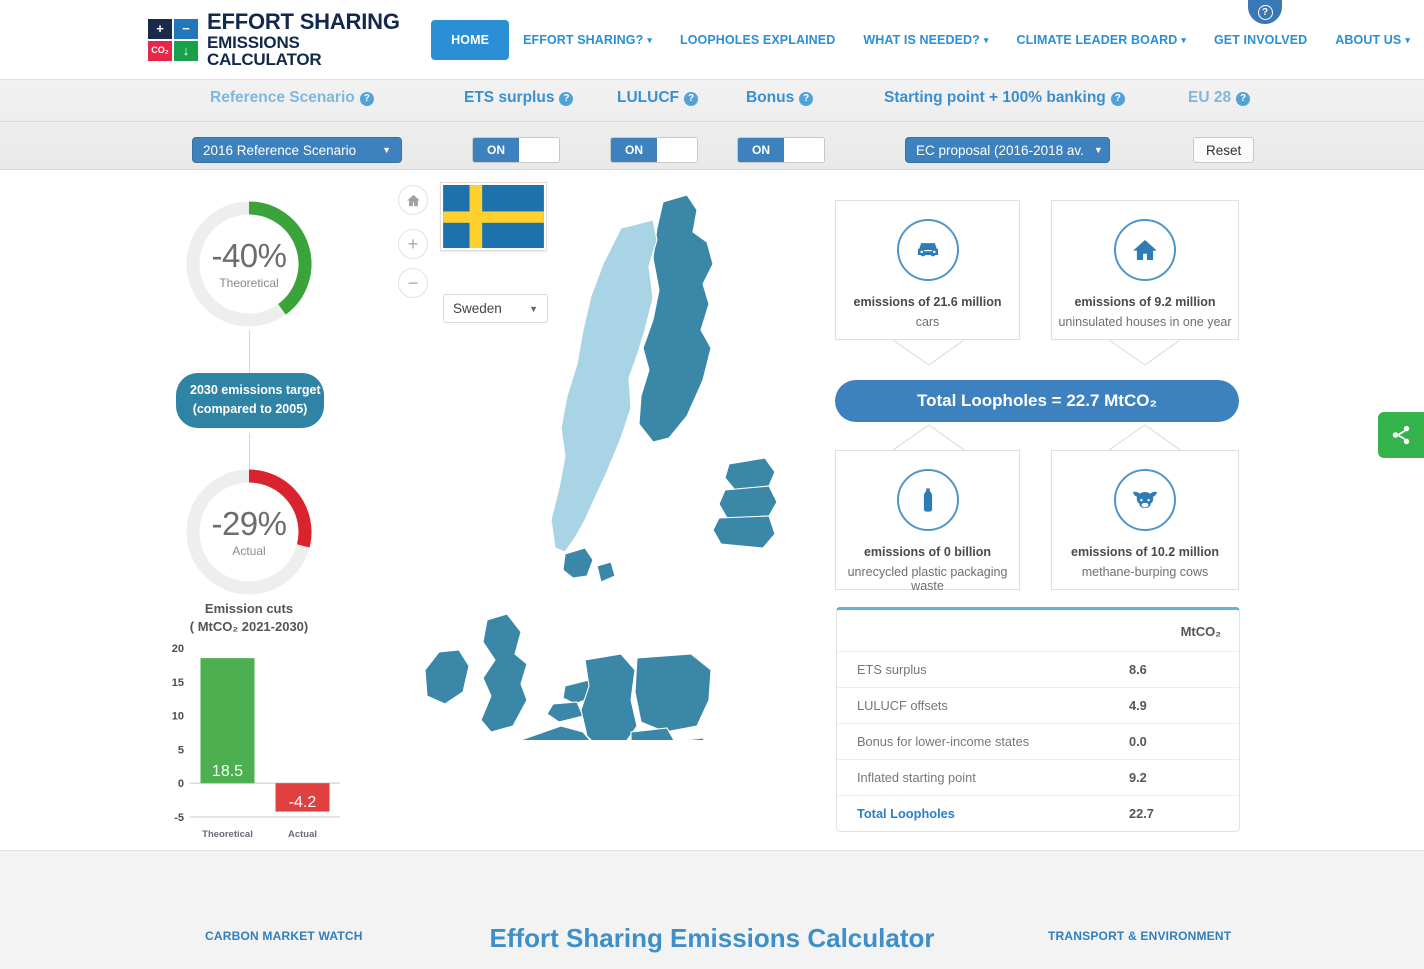 The image size is (1424, 969). I want to click on loophole-card-title: emissions of 21.6 million, so click(927, 302).